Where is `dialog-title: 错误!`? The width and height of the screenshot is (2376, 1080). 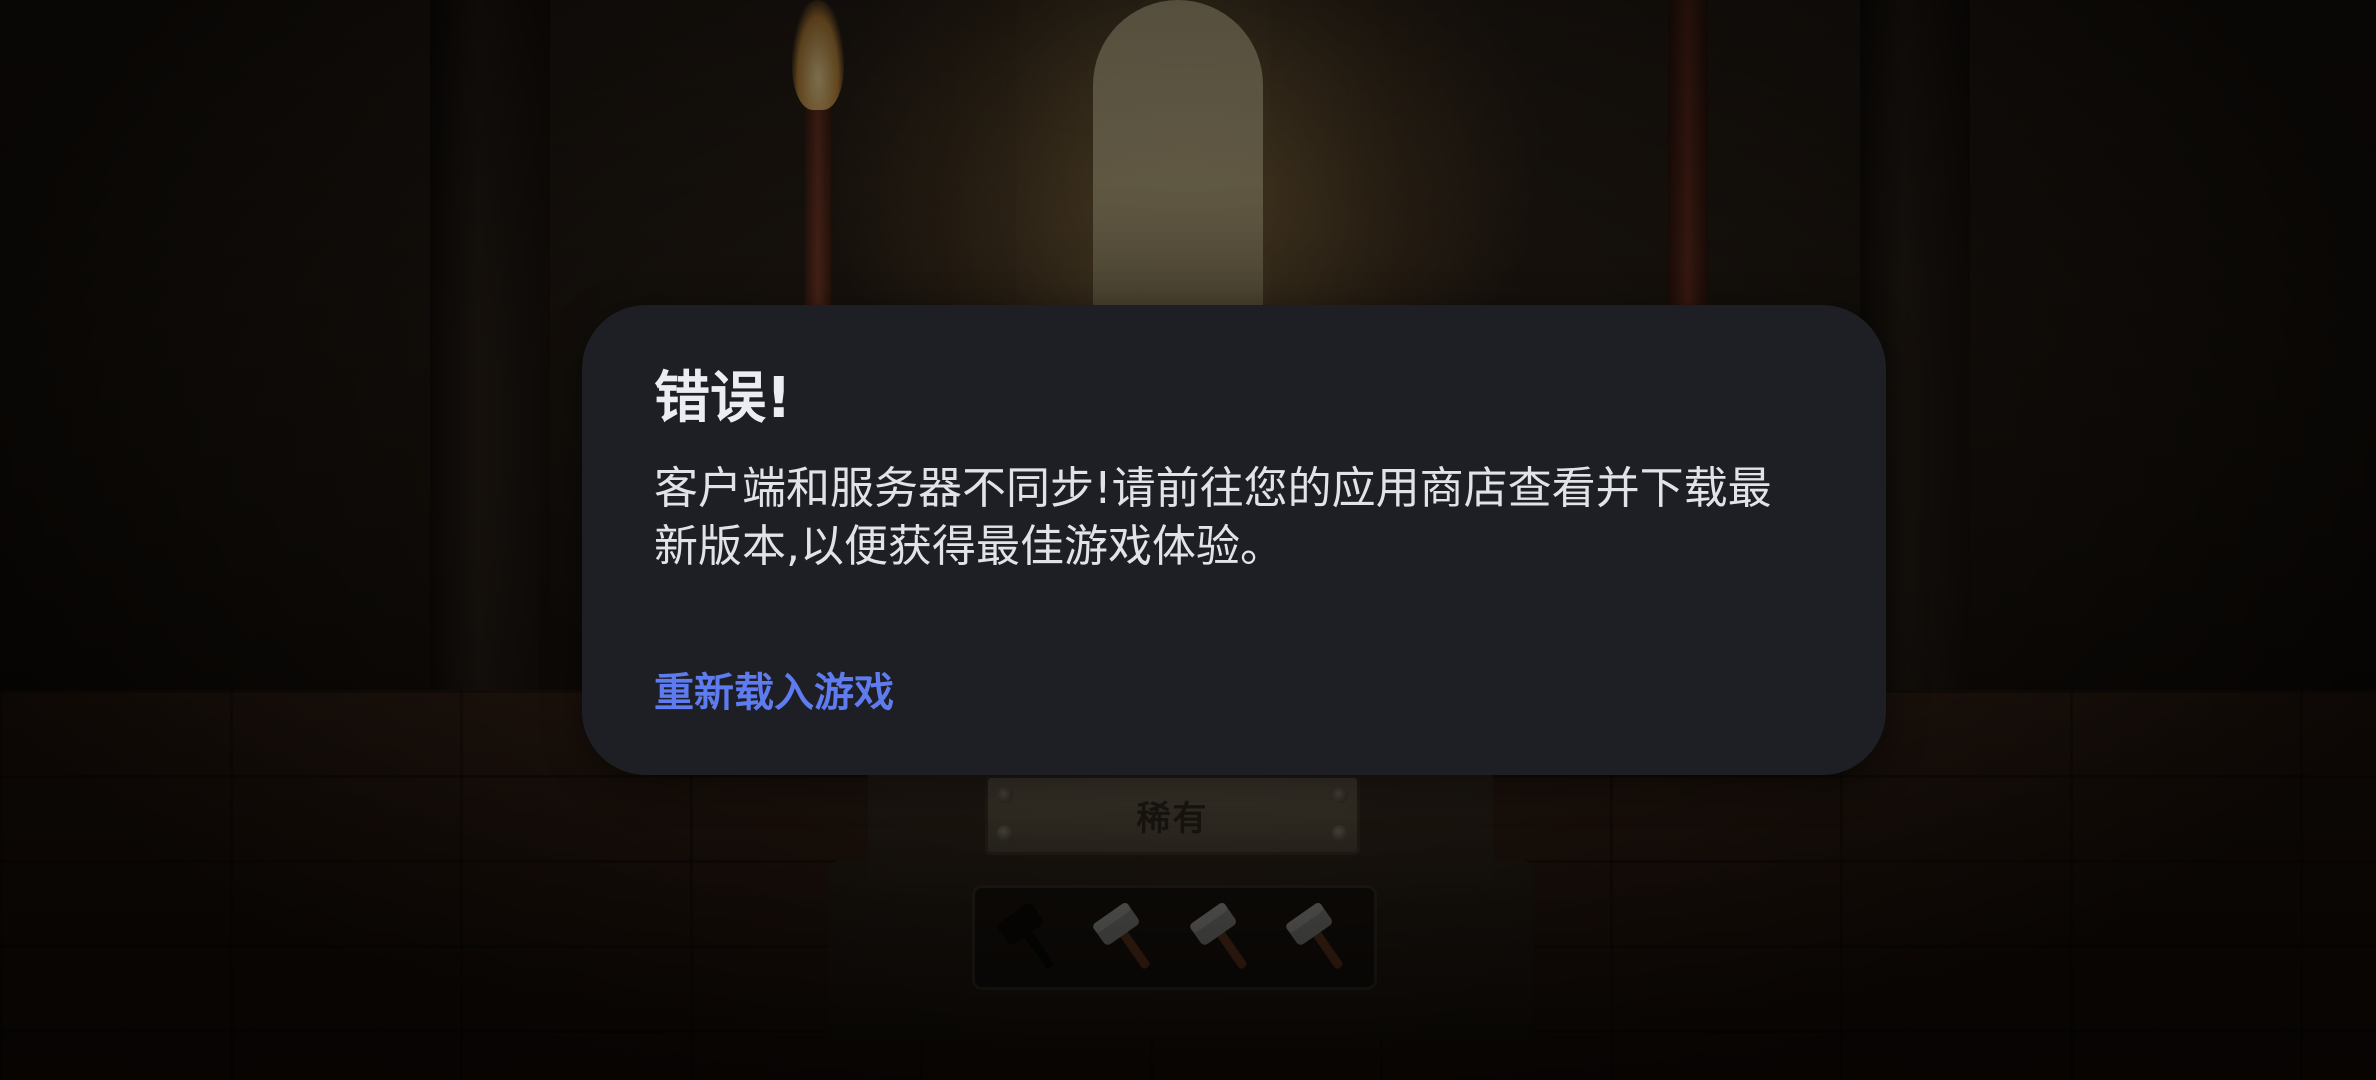
dialog-title: 错误! is located at coordinates (723, 398).